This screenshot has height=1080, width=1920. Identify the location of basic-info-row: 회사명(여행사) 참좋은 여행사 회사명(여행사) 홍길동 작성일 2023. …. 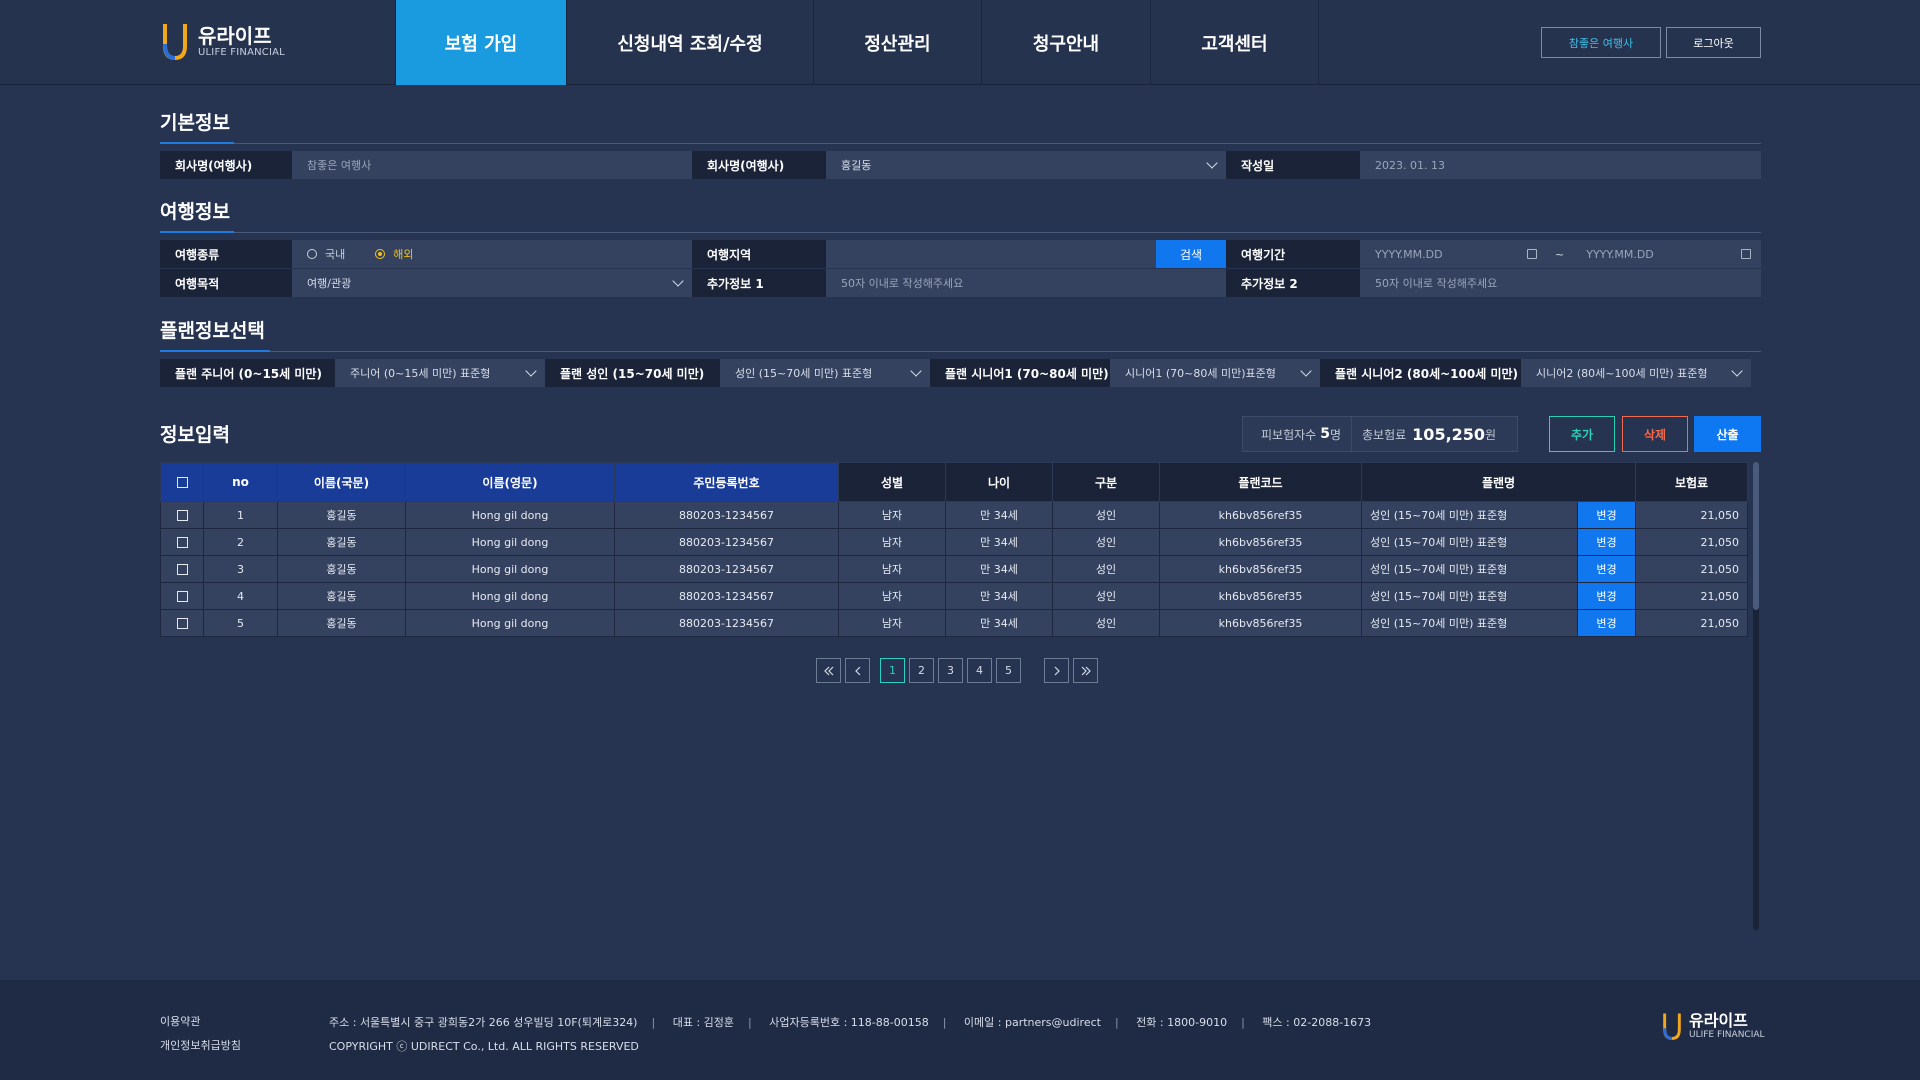
(960, 165).